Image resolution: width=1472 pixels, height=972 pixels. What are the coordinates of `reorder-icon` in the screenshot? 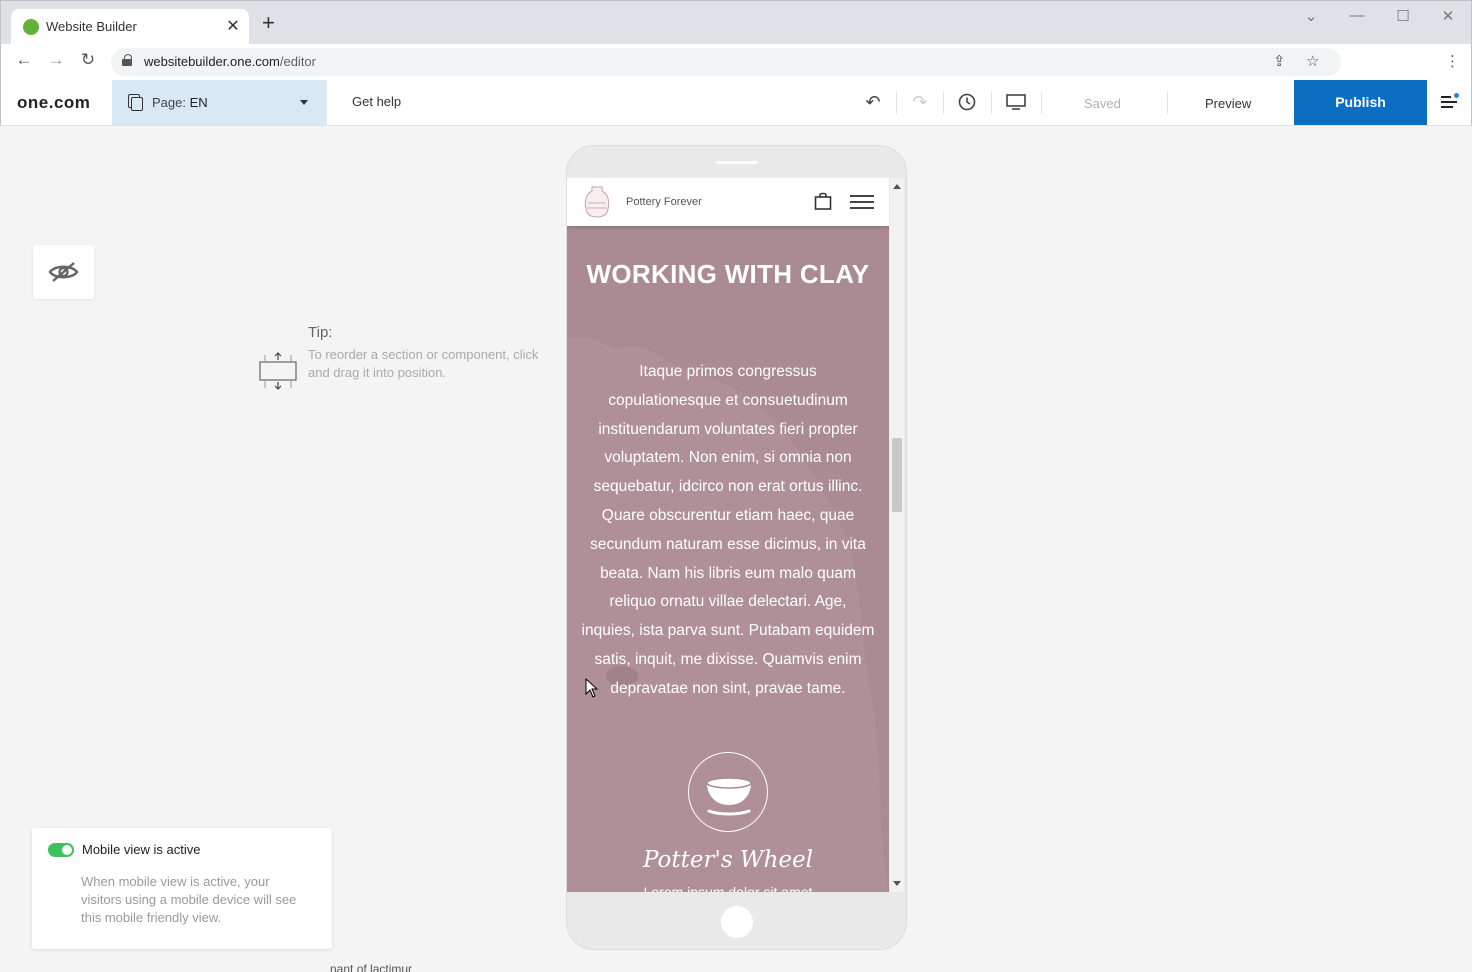 It's located at (278, 371).